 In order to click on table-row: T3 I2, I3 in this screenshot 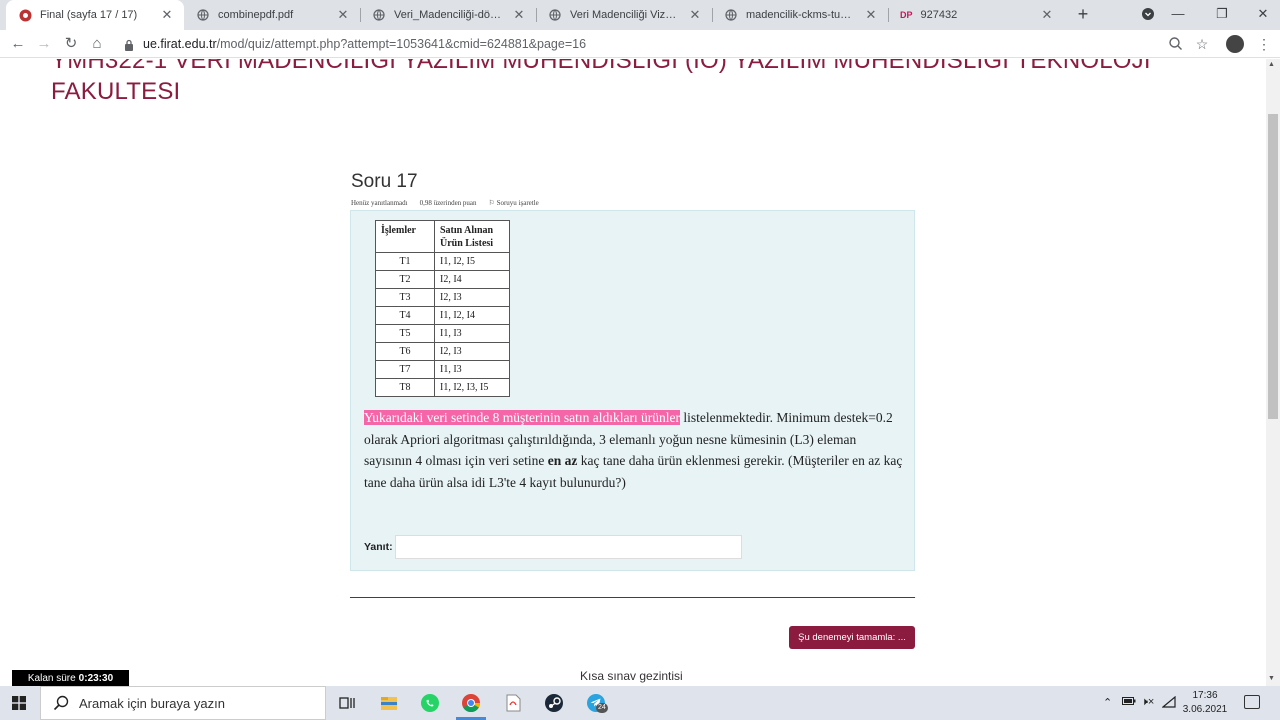, I will do `click(442, 297)`.